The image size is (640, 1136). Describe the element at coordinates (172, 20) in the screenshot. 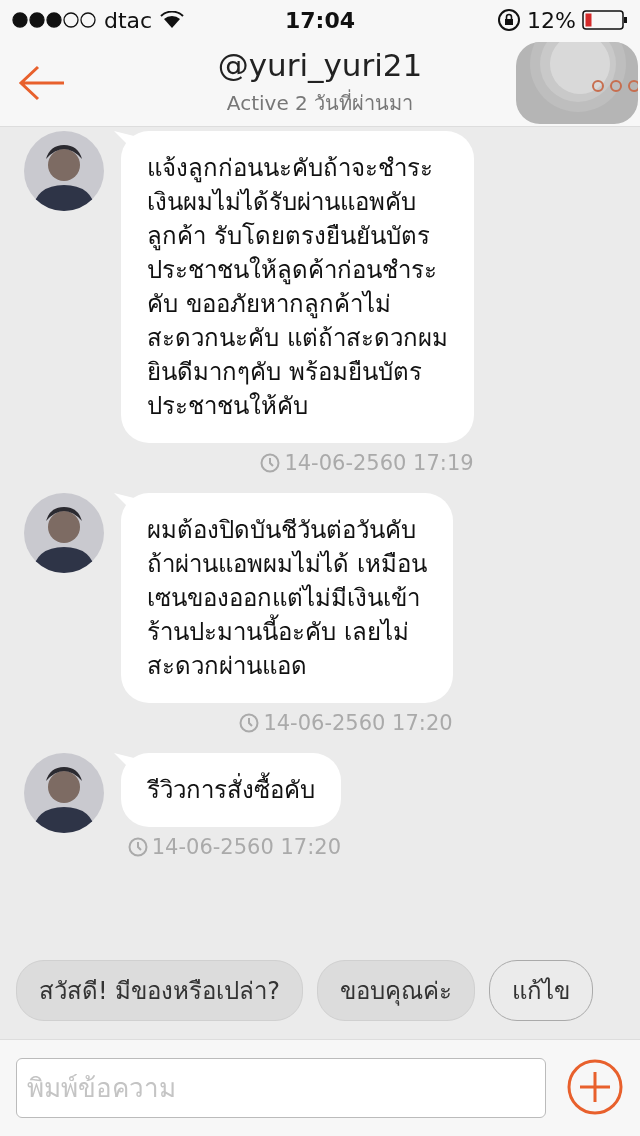

I see `wifi-icon` at that location.